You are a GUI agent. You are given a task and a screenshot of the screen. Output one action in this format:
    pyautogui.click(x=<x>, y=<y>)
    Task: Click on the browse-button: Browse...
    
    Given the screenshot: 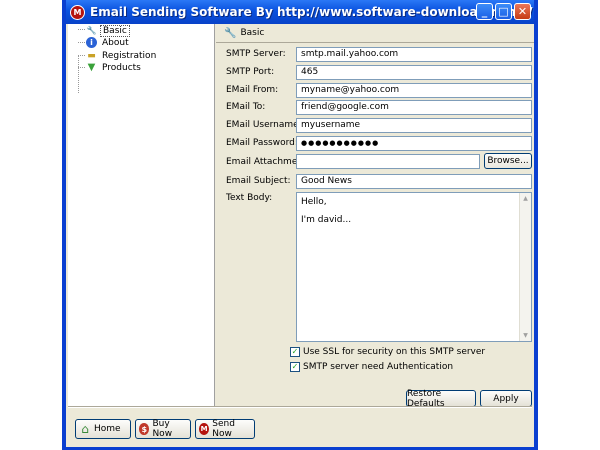 What is the action you would take?
    pyautogui.click(x=508, y=161)
    